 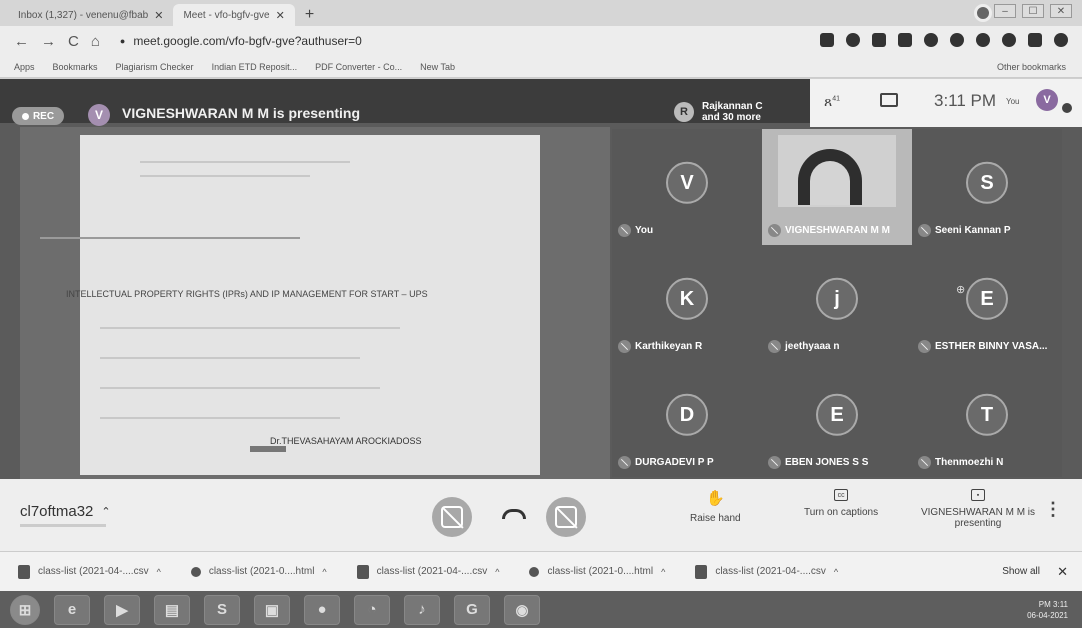 I want to click on more-options-icon: ⋮, so click(x=1053, y=509).